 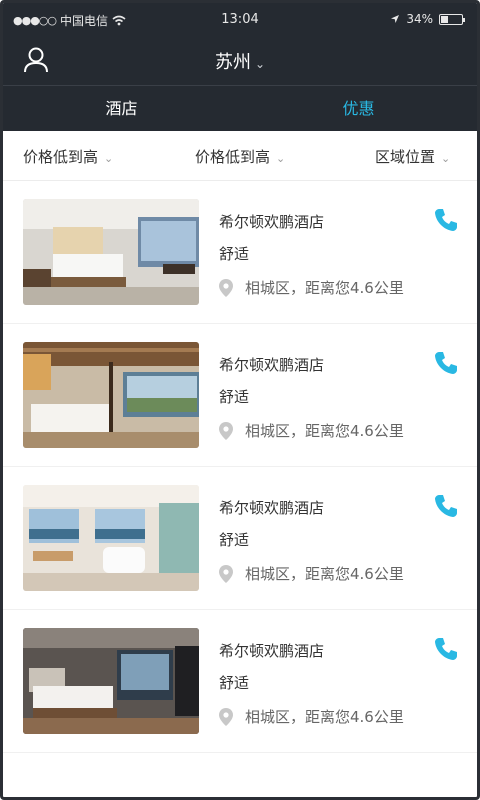 I want to click on filter-label: 区域位置, so click(x=405, y=157).